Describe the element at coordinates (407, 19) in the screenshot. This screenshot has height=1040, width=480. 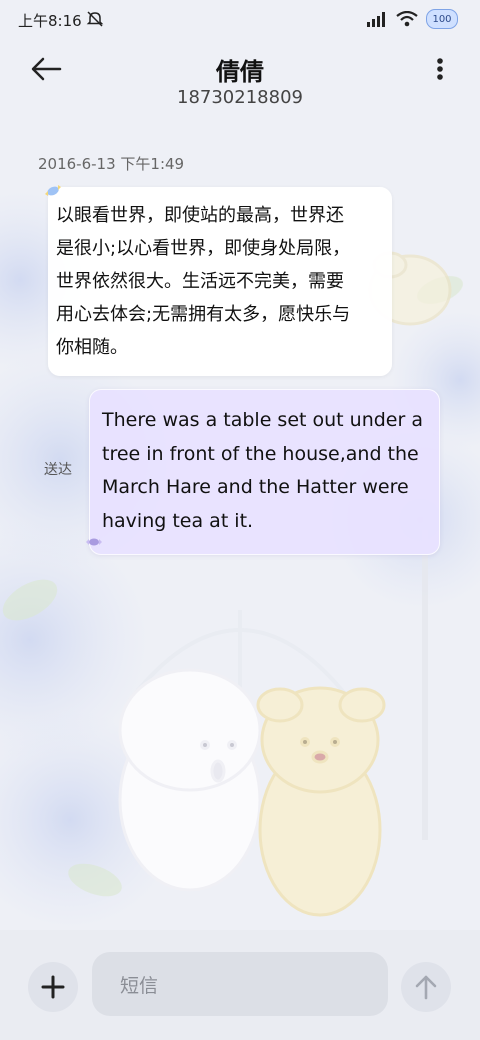
I see `wifi-icon` at that location.